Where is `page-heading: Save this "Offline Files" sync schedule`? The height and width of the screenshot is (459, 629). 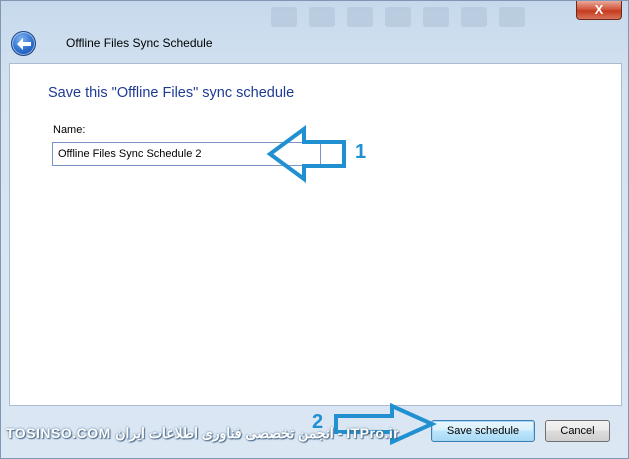
page-heading: Save this "Offline Files" sync schedule is located at coordinates (171, 93).